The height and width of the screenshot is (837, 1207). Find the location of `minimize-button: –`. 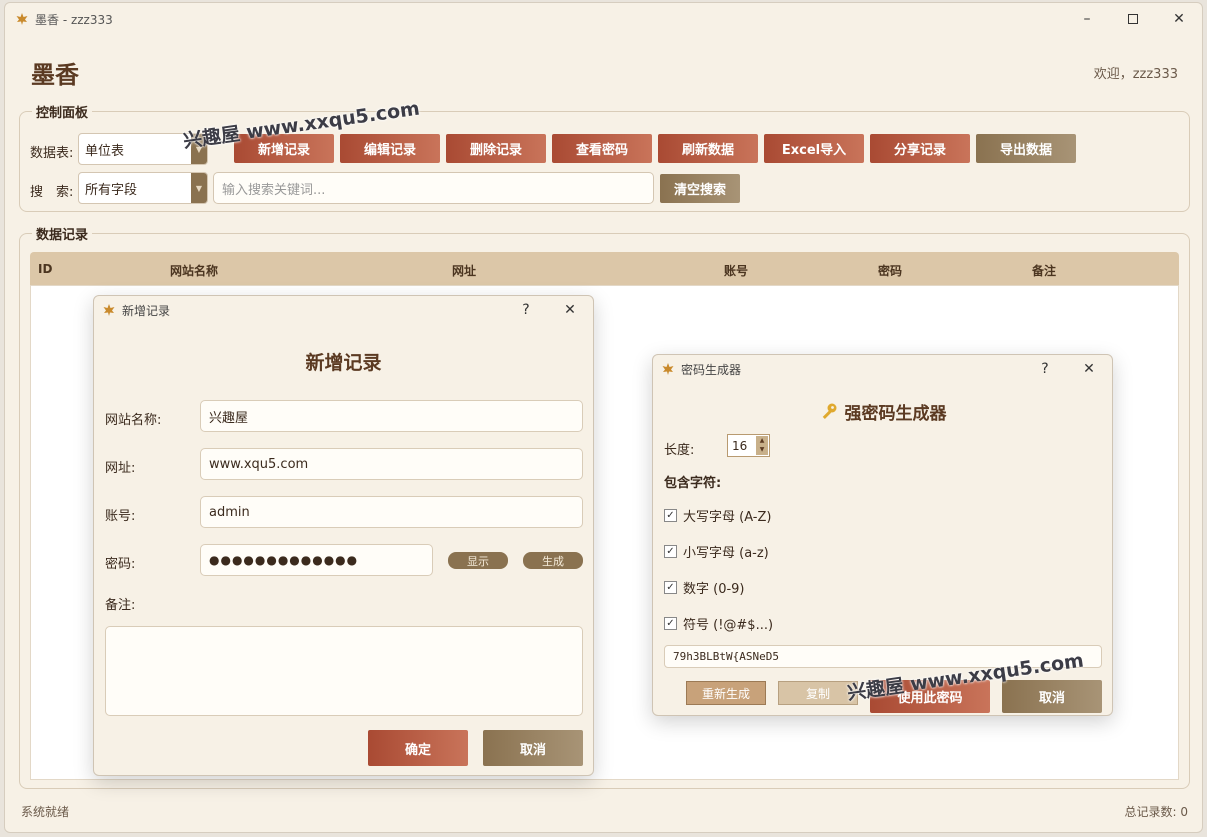

minimize-button: – is located at coordinates (1087, 19).